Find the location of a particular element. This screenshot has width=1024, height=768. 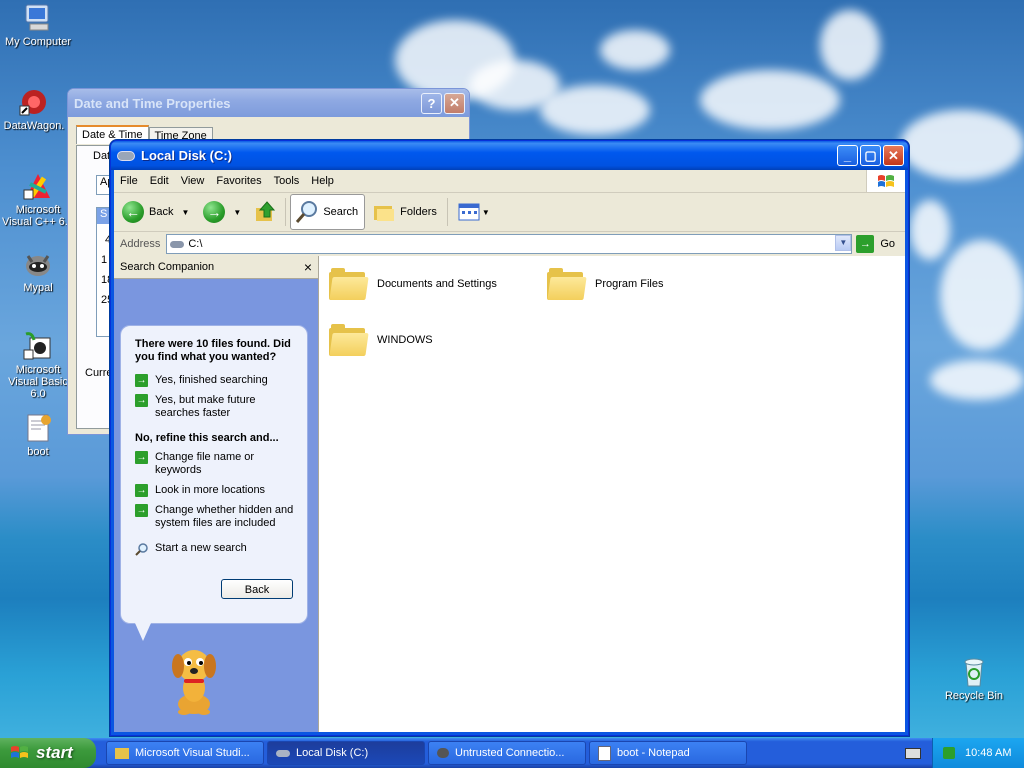

notepad-icon is located at coordinates (604, 753).